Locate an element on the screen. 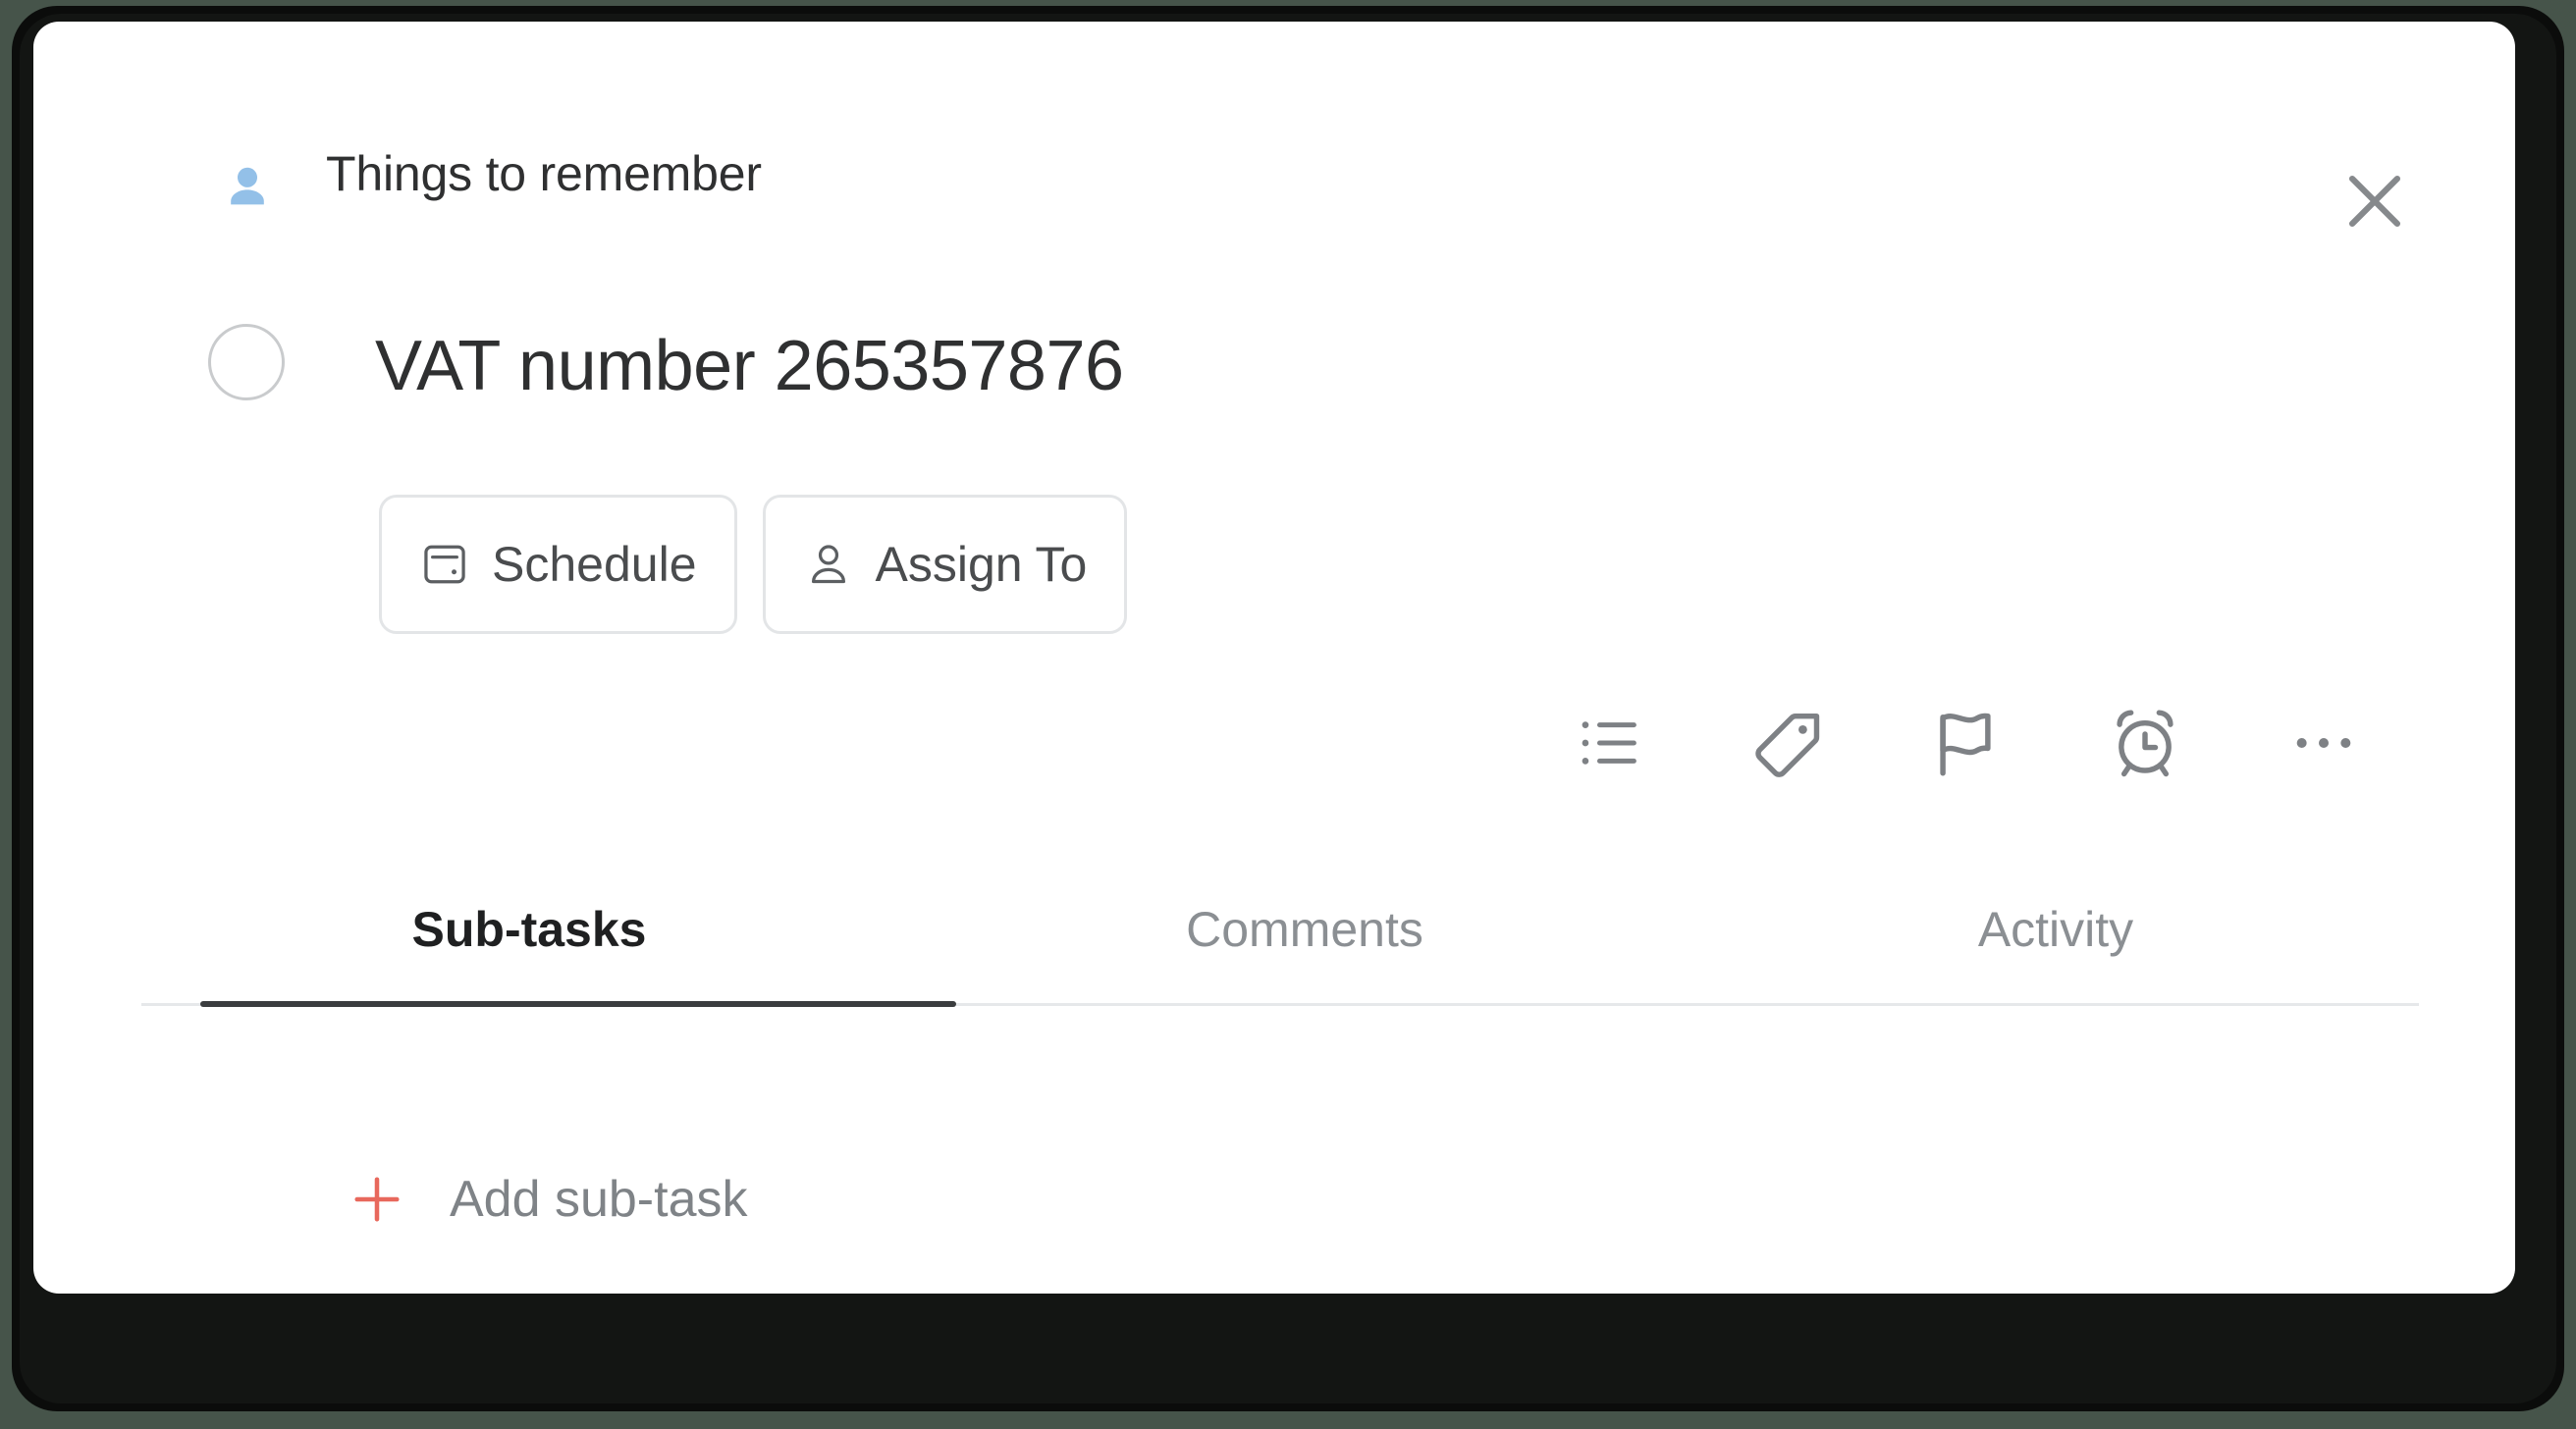 This screenshot has width=2576, height=1429. person-filled-icon is located at coordinates (247, 188).